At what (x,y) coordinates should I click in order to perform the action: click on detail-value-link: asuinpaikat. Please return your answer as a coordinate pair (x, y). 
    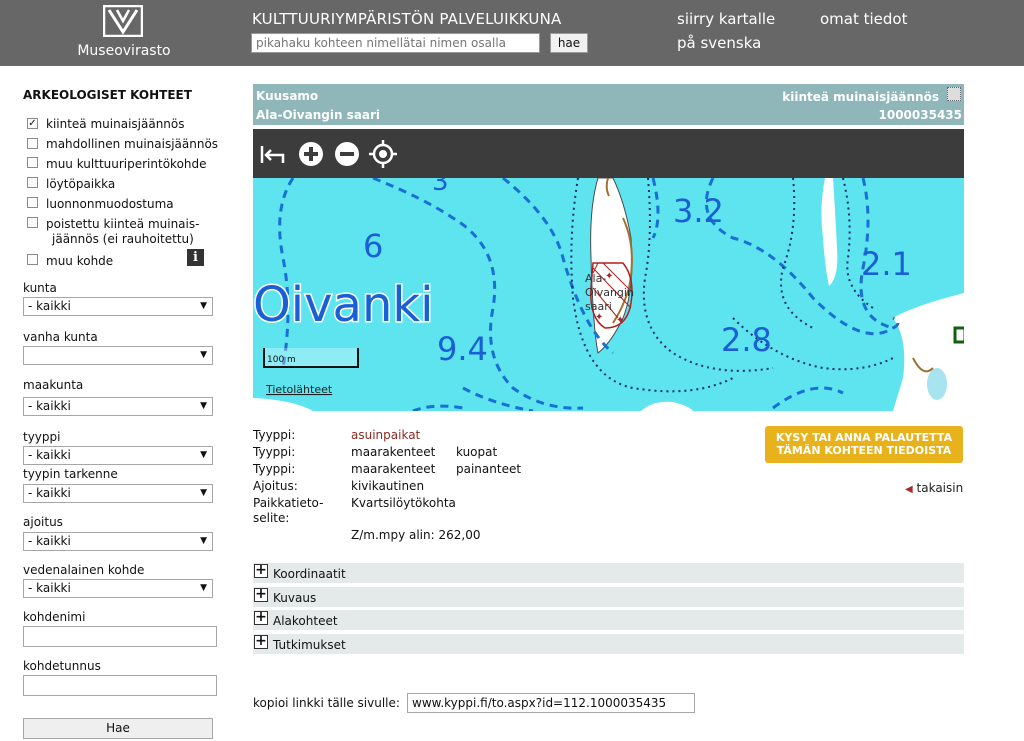
    Looking at the image, I should click on (385, 435).